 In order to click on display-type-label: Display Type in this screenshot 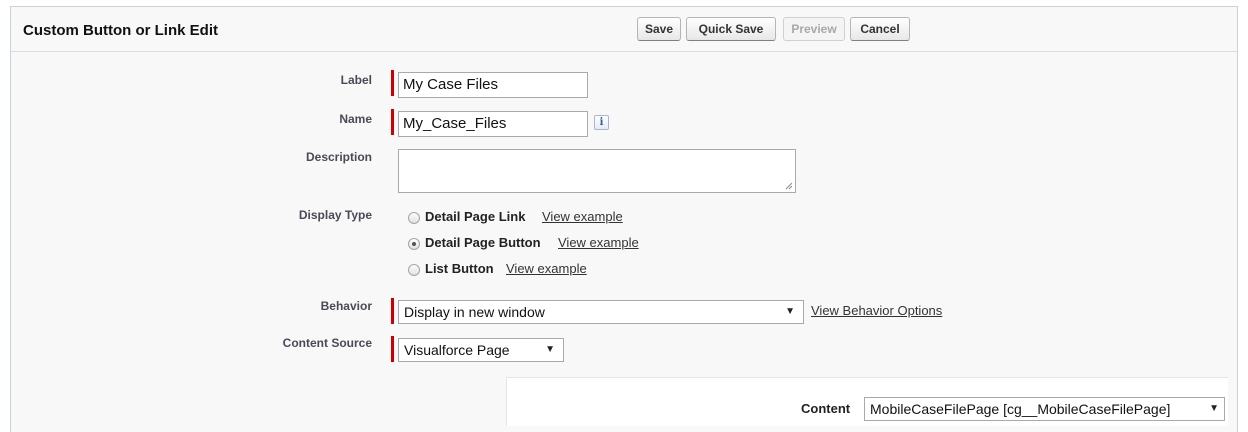, I will do `click(335, 215)`.